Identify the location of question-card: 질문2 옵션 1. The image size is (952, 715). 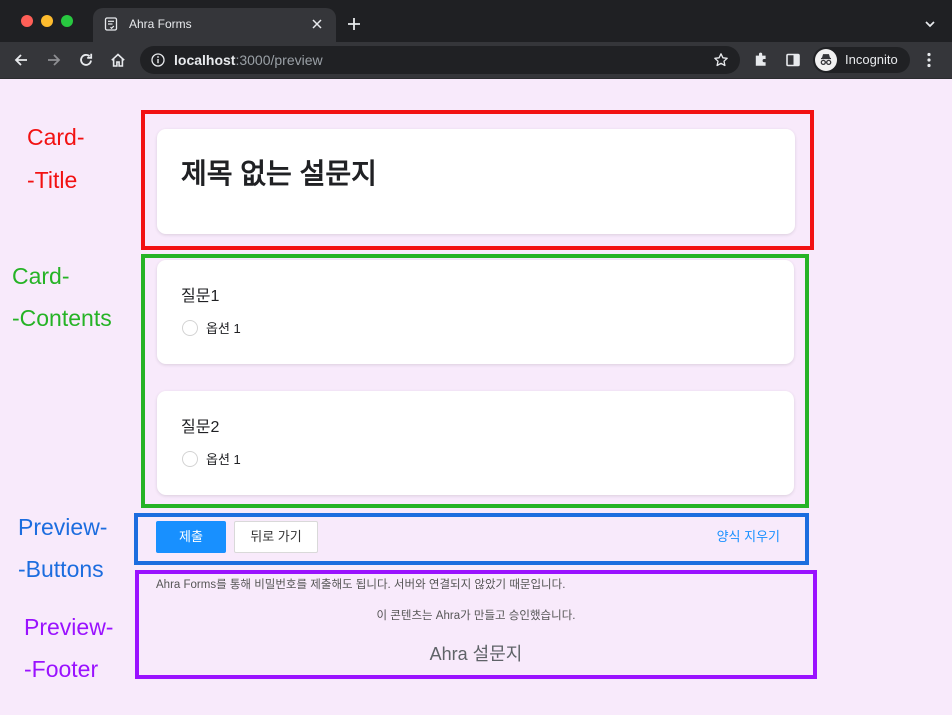
(475, 443).